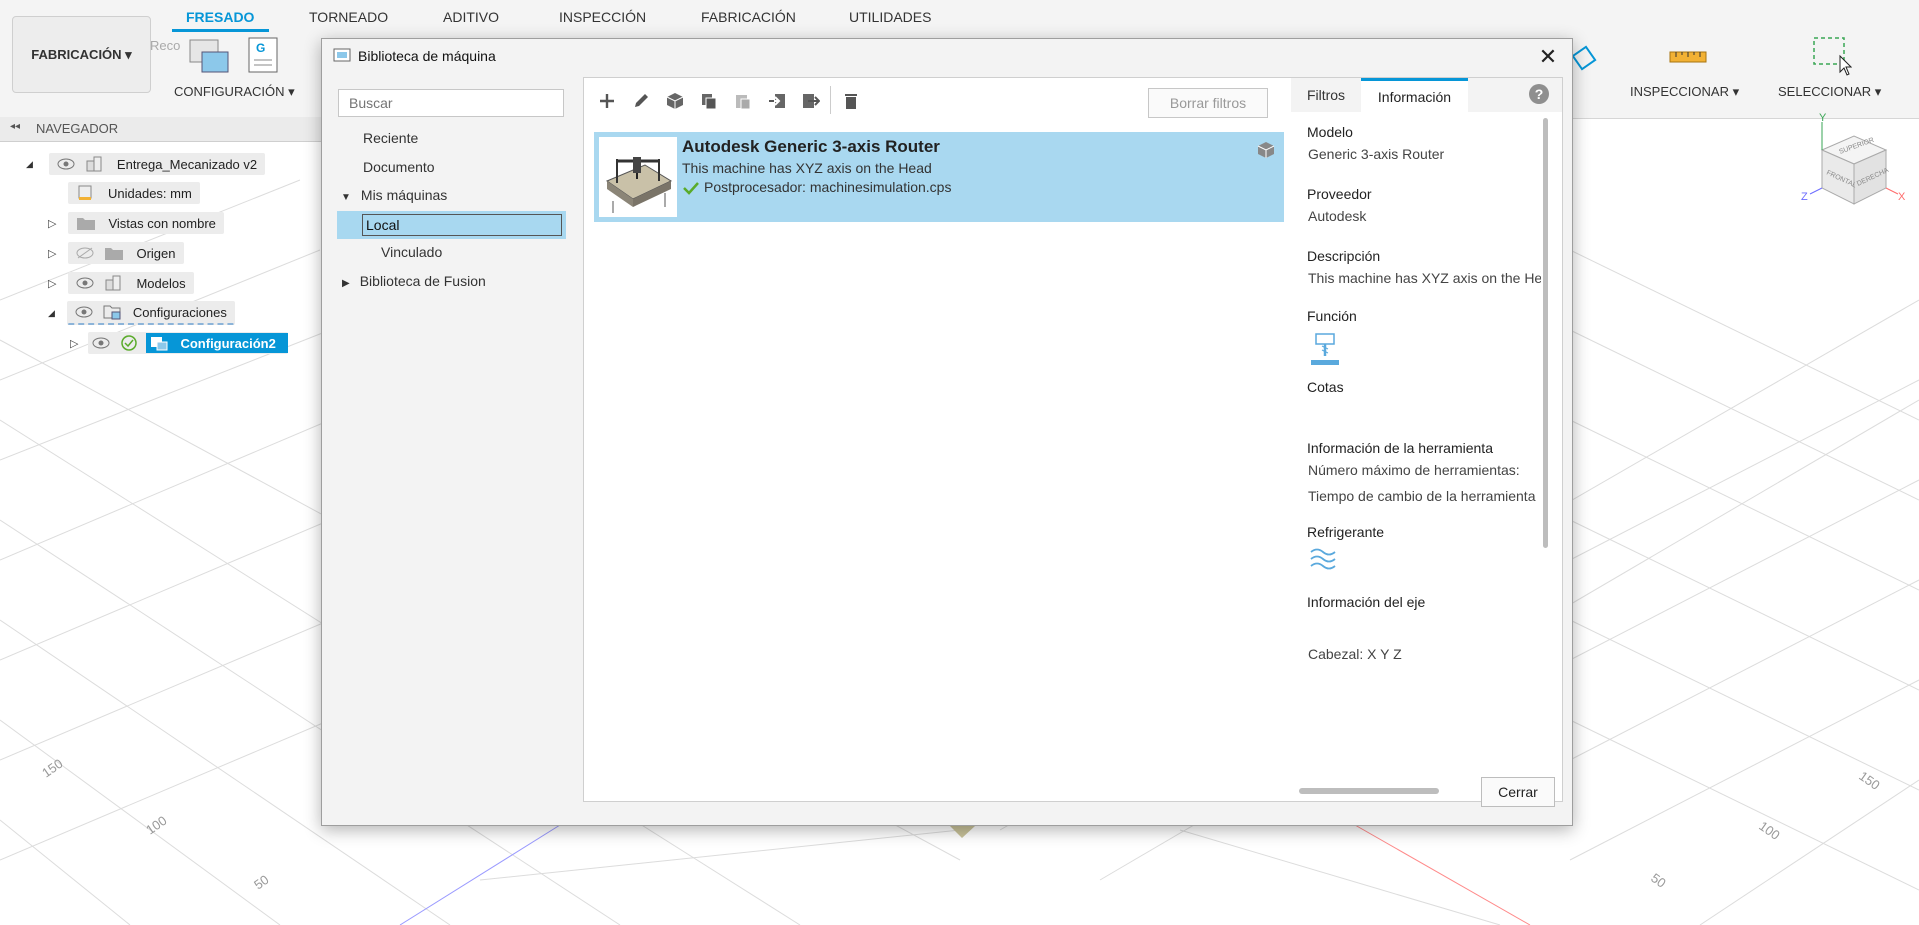  Describe the element at coordinates (1518, 792) in the screenshot. I see `close-button: Cerrar` at that location.